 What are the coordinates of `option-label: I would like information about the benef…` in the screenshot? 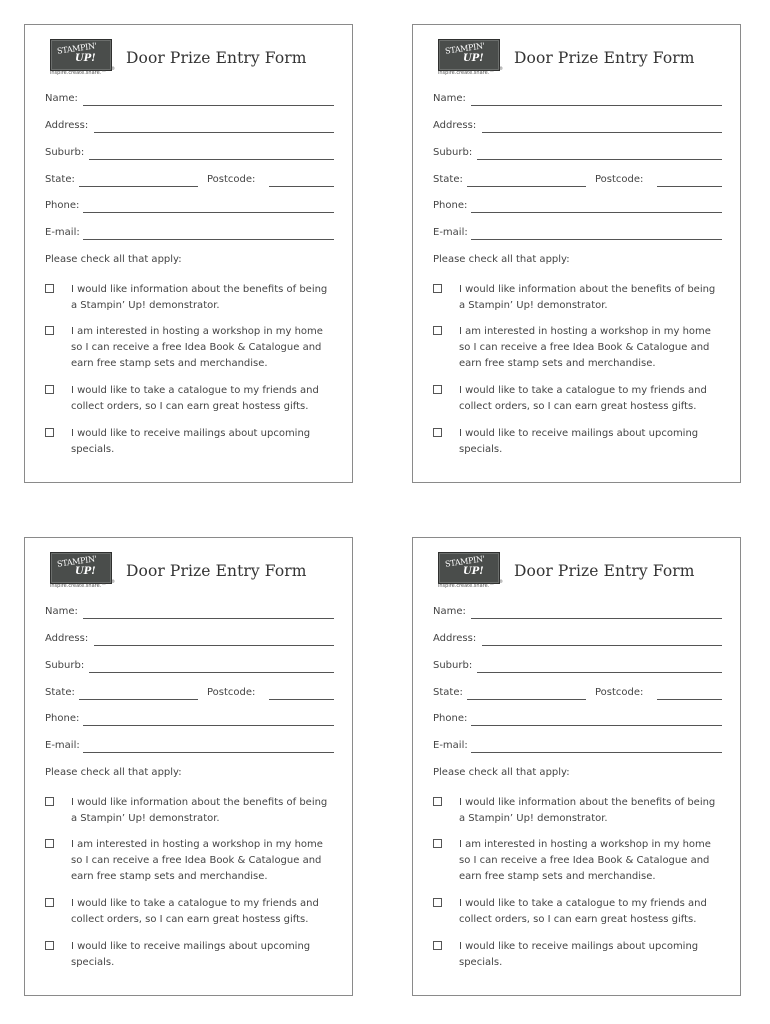 It's located at (587, 297).